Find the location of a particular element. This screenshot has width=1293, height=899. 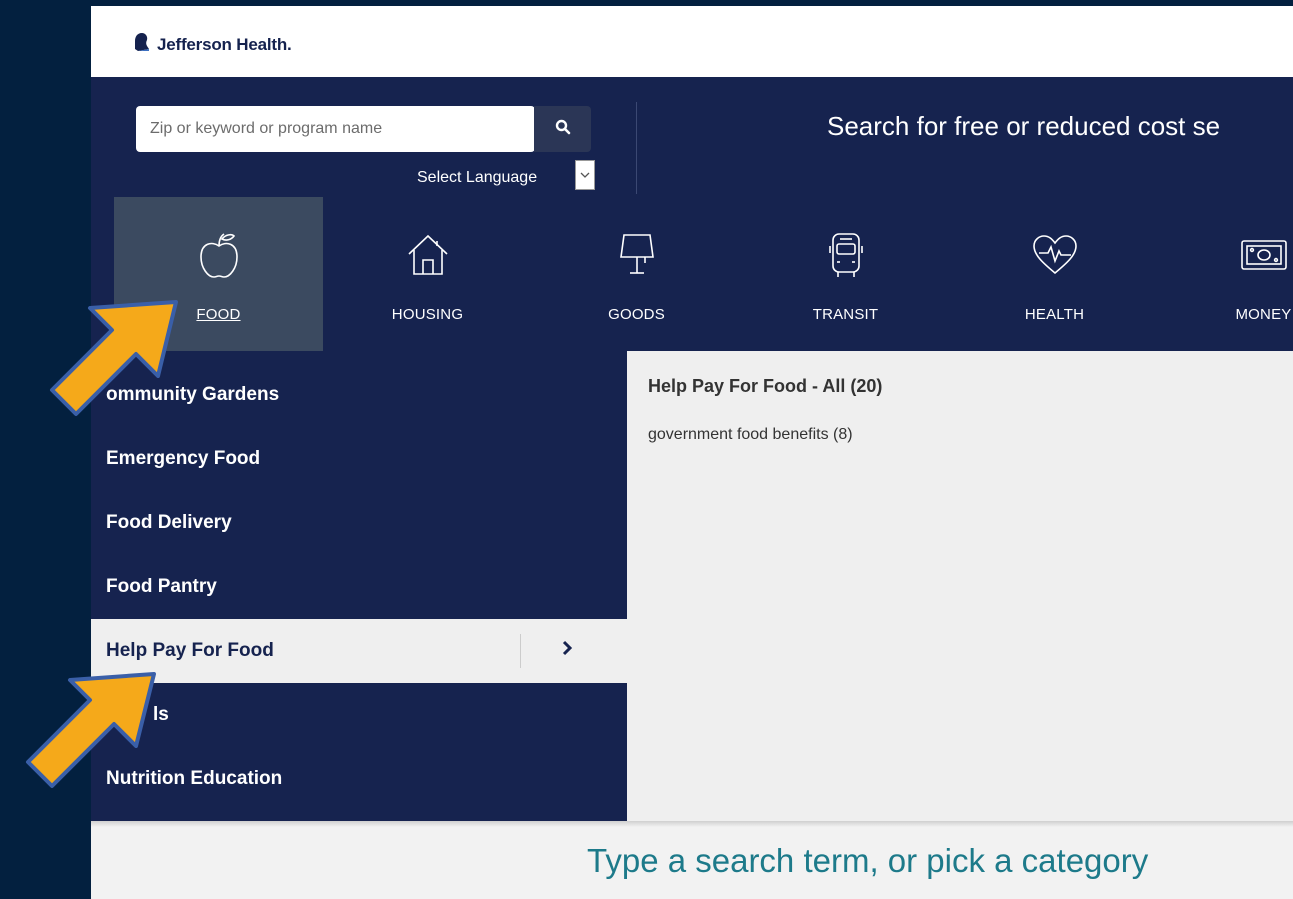

brand-logo: Jefferson Health. is located at coordinates (212, 44).